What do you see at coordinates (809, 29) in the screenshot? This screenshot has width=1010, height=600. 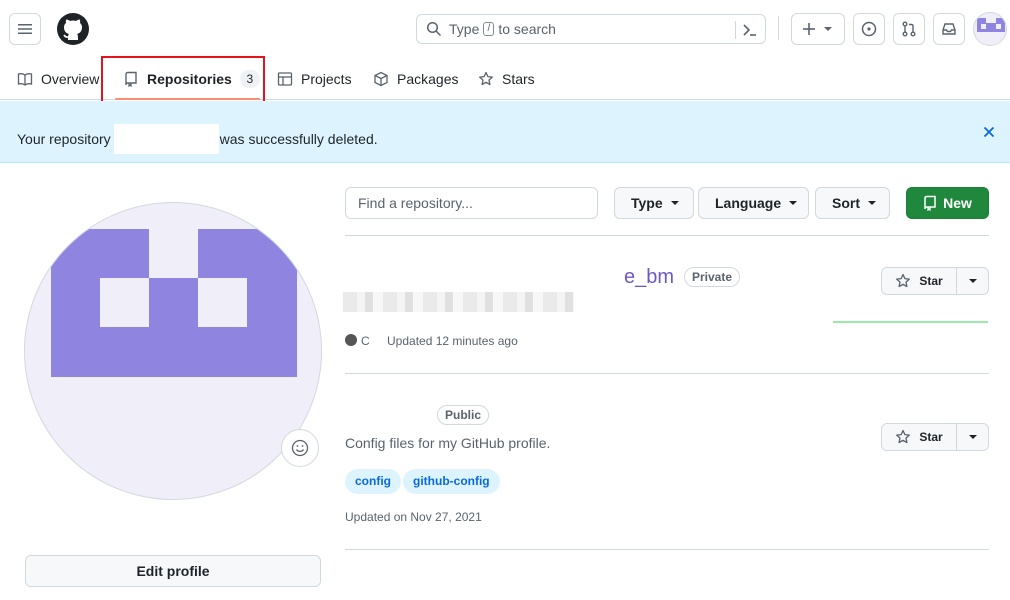 I see `plus-icon` at bounding box center [809, 29].